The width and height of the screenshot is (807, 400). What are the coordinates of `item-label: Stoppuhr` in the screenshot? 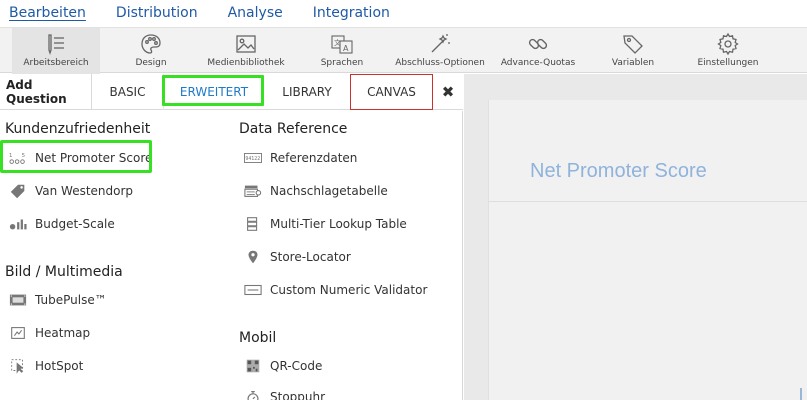 It's located at (298, 395).